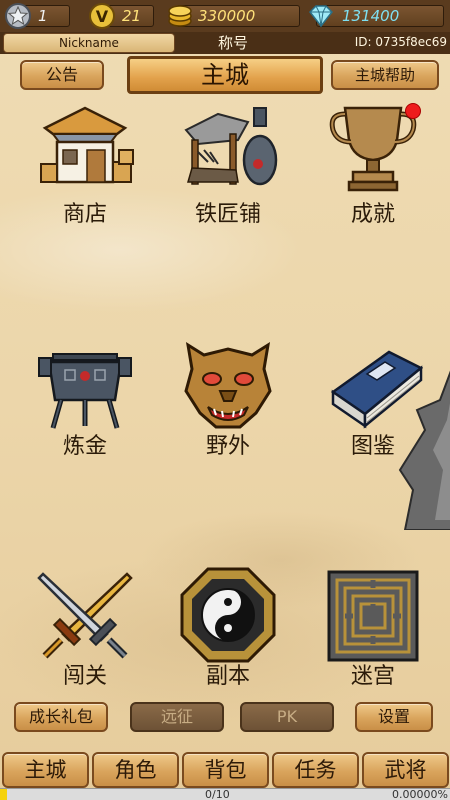  Describe the element at coordinates (84, 676) in the screenshot. I see `building-label: 闯关` at that location.